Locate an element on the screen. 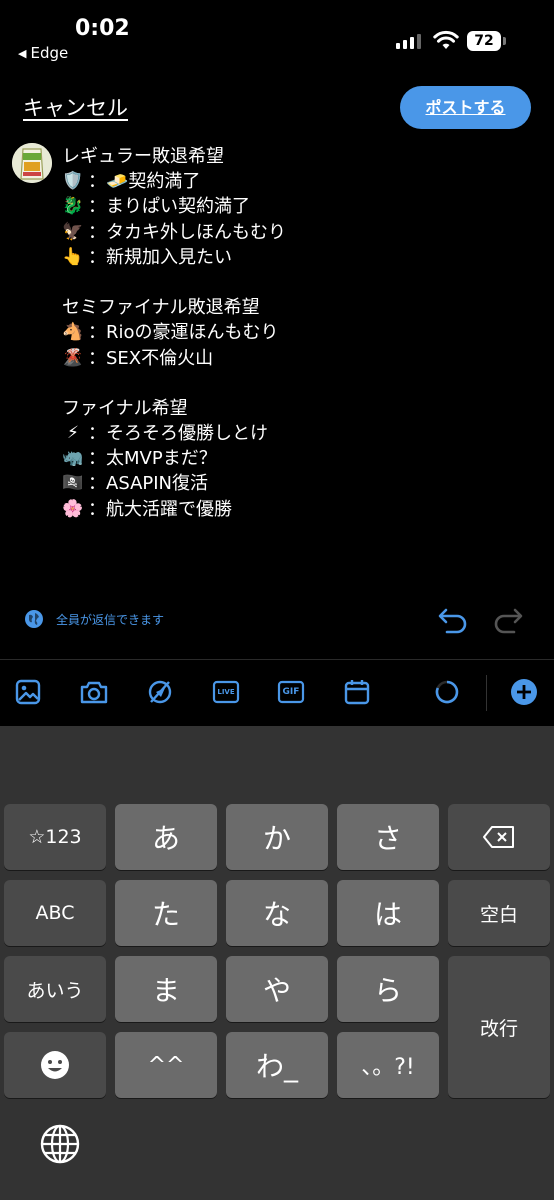 The height and width of the screenshot is (1200, 554). post-text-line: ファイナル希望 is located at coordinates (297, 408).